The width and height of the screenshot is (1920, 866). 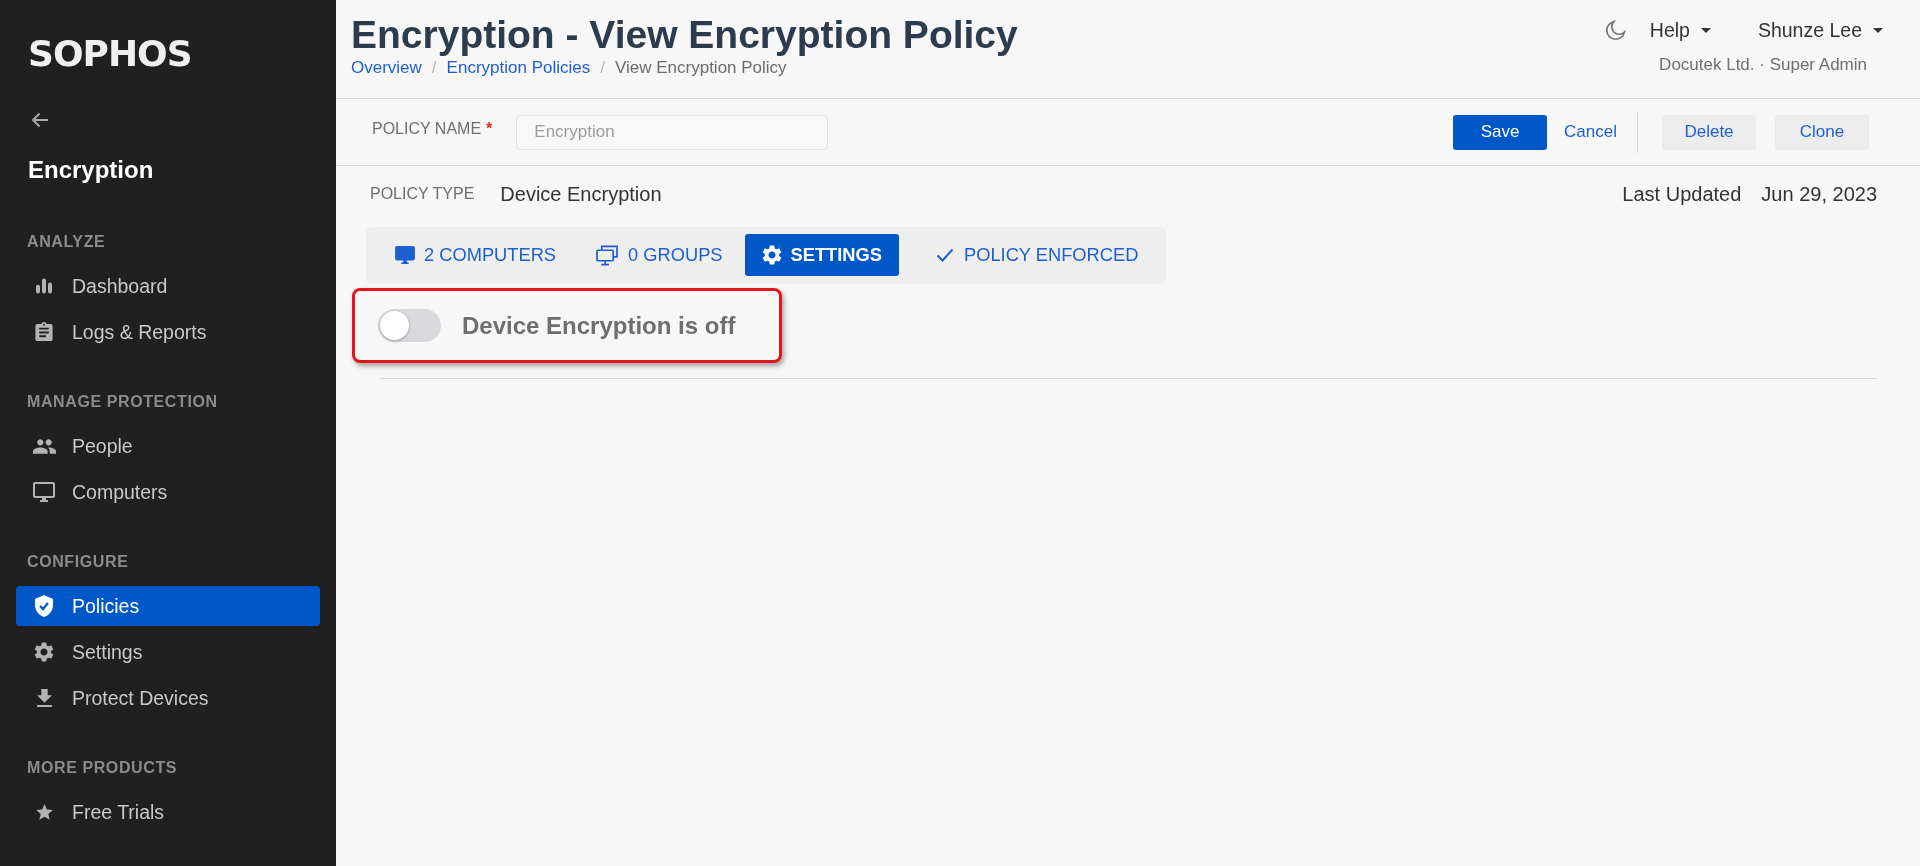 I want to click on account-info: Docutek Ltd. · Super Admin, so click(x=1763, y=65).